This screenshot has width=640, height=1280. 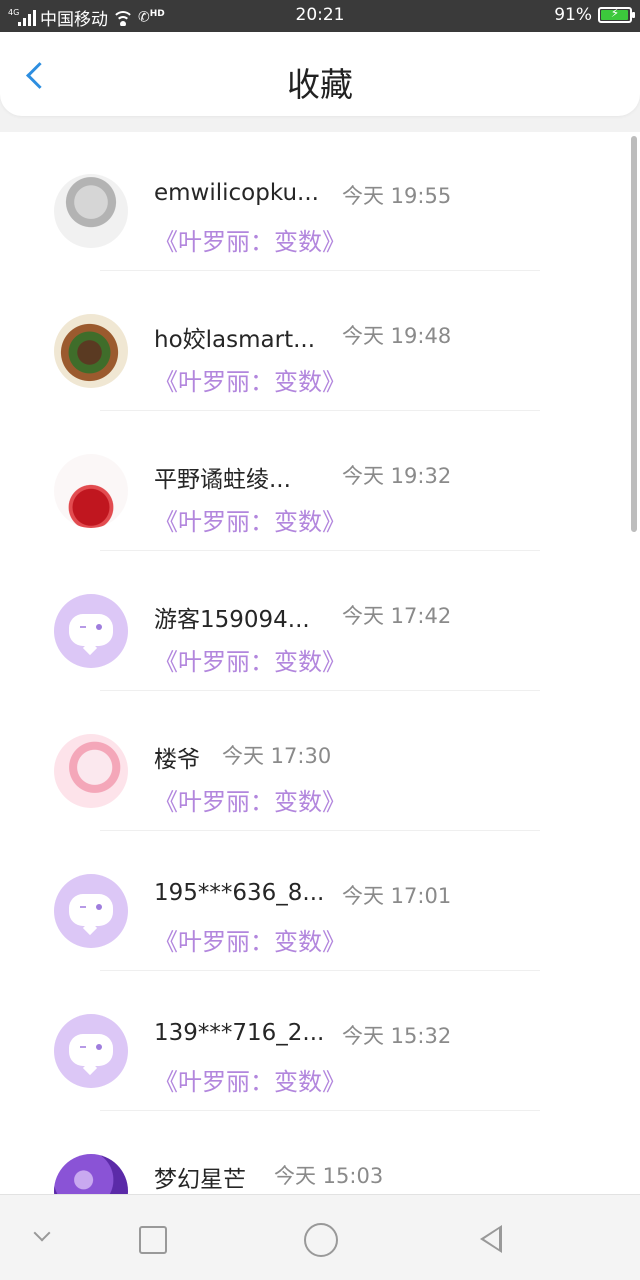 What do you see at coordinates (397, 196) in the screenshot?
I see `timestamp: 今天 19:55` at bounding box center [397, 196].